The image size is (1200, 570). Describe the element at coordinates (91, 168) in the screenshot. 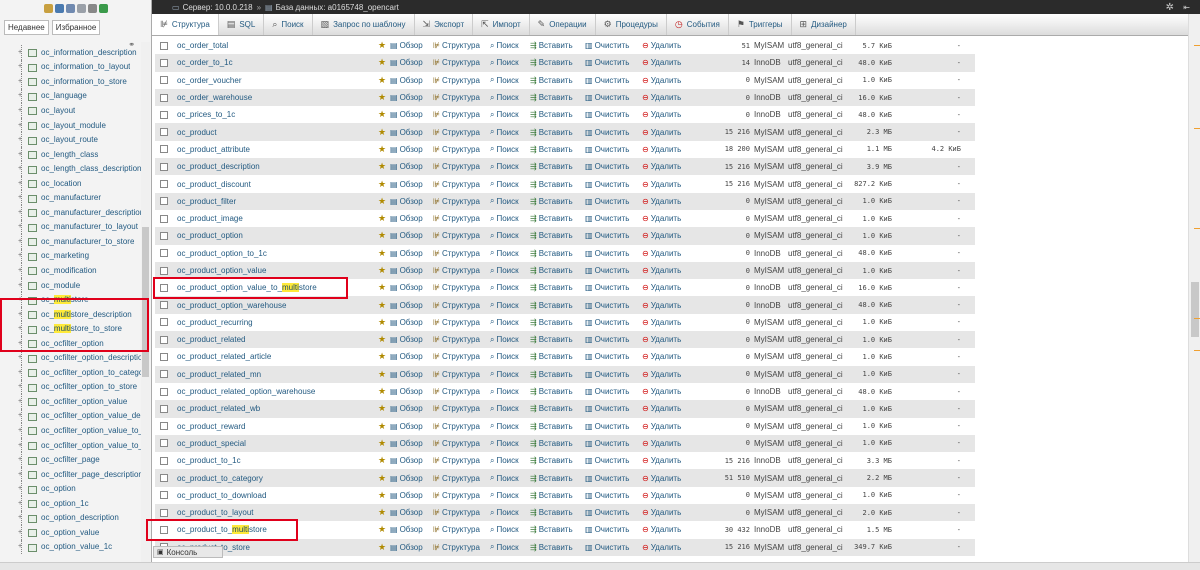

I see `nav-table-label: oc_length_class_description` at that location.